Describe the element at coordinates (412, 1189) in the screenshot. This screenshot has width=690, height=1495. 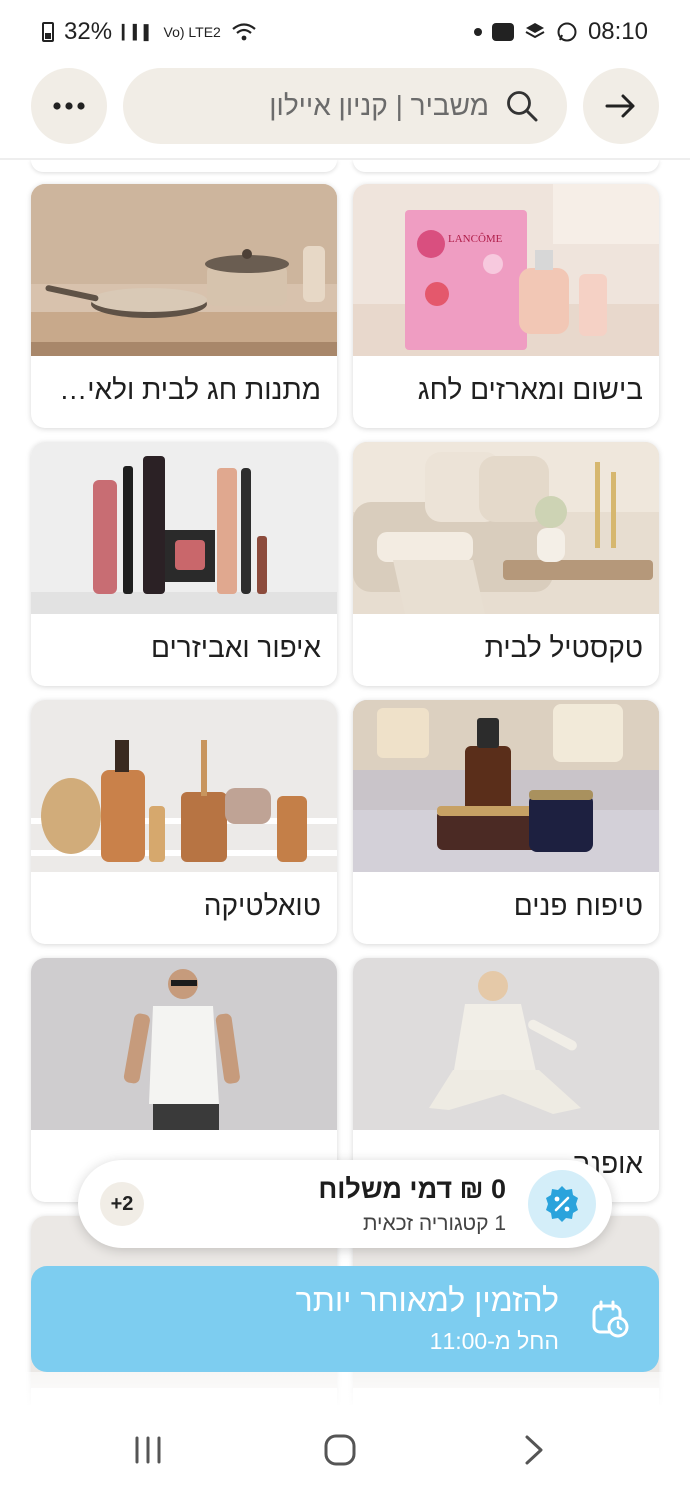
I see `promo-title: 0 ₪ דמי משלוח` at that location.